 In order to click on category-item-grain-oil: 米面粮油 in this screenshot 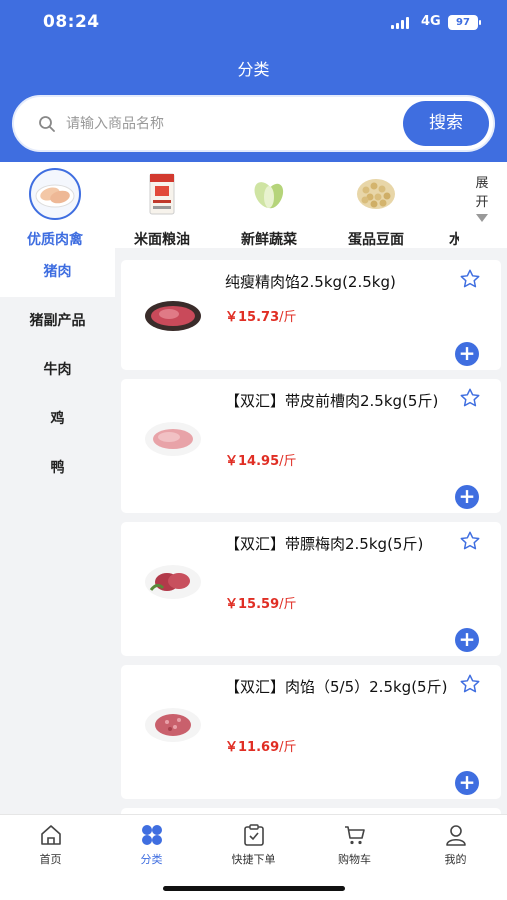, I will do `click(162, 208)`.